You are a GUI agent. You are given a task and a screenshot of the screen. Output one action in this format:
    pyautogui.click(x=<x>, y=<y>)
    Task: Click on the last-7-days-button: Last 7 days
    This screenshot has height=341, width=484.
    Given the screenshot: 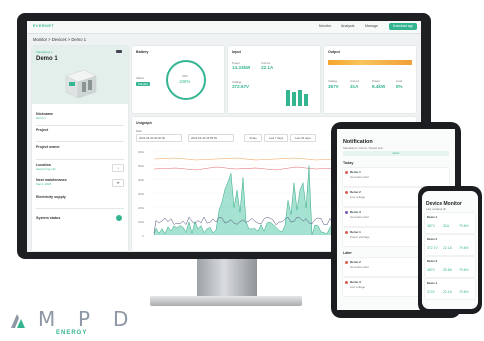 What is the action you would take?
    pyautogui.click(x=276, y=138)
    